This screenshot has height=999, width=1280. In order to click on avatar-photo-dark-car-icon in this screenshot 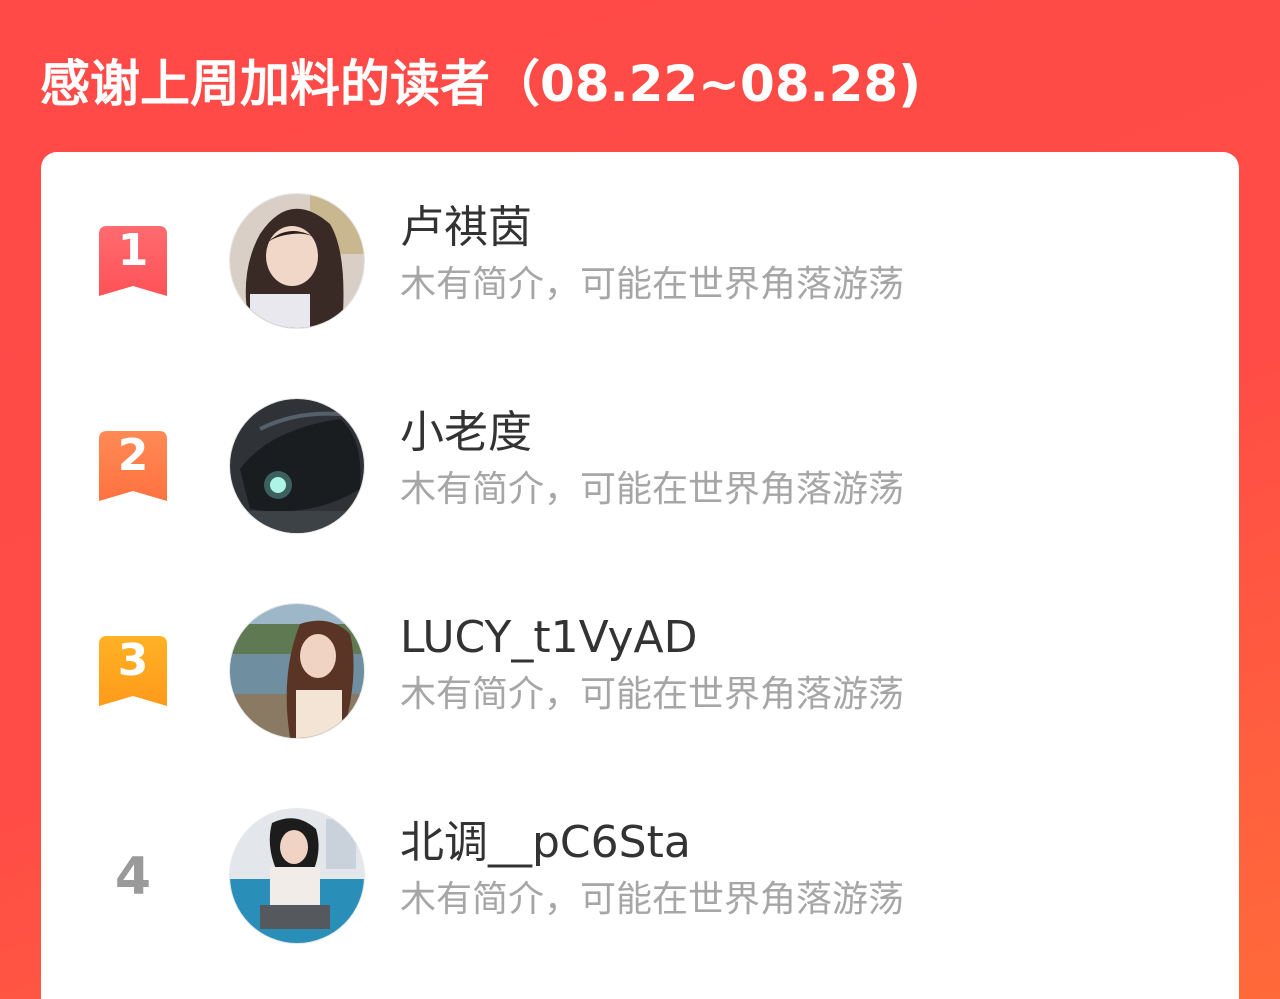, I will do `click(297, 466)`.